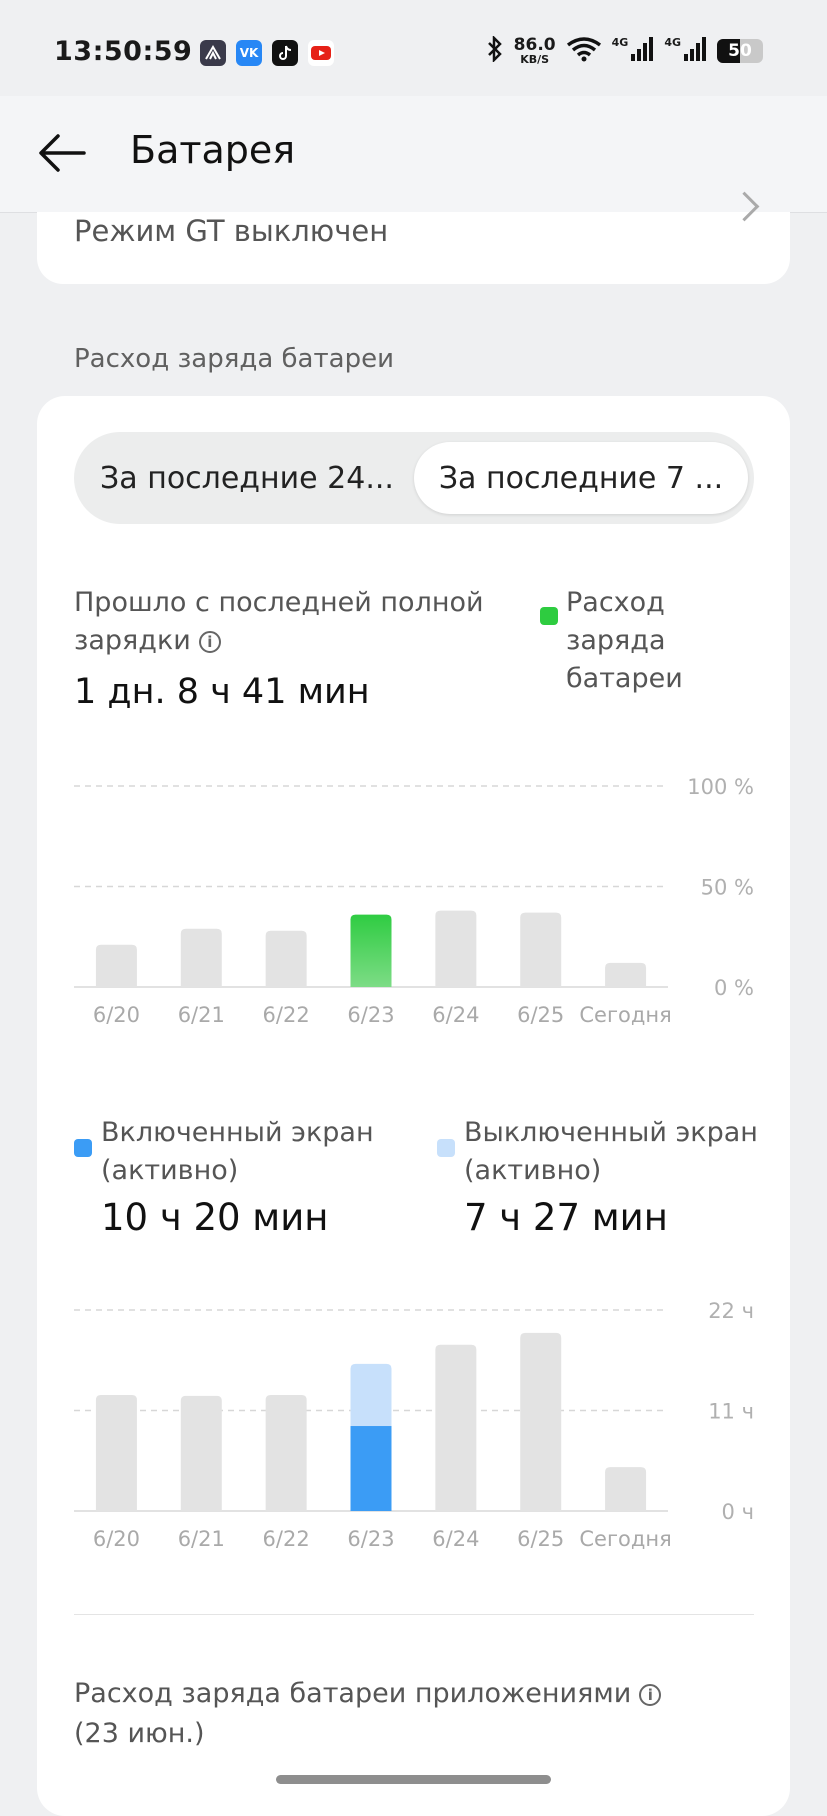 This screenshot has width=827, height=1816. What do you see at coordinates (321, 53) in the screenshot?
I see `youtube-icon` at bounding box center [321, 53].